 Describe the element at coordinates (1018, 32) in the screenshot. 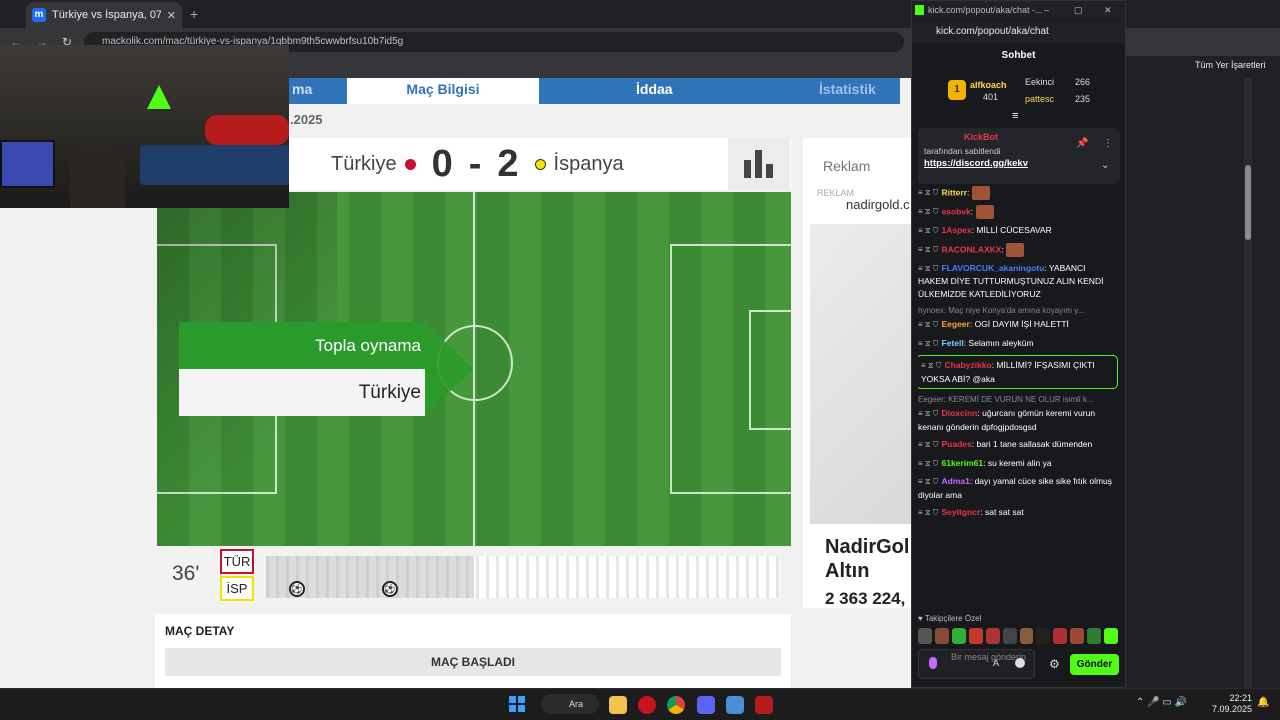

I see `chat-url: kick.com/popout/aka/chat` at that location.